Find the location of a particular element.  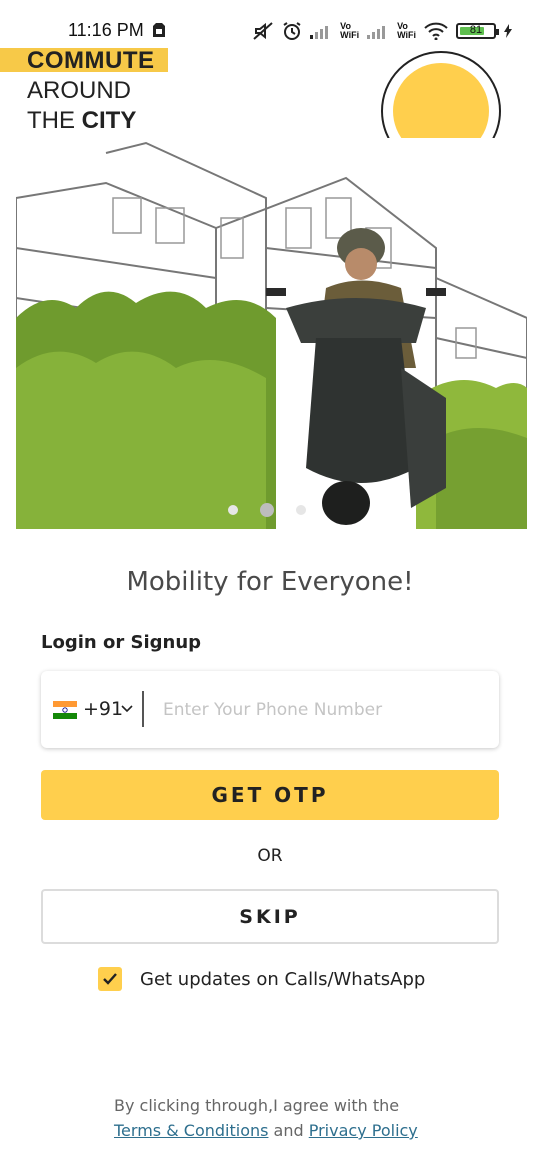

check-icon is located at coordinates (110, 979).